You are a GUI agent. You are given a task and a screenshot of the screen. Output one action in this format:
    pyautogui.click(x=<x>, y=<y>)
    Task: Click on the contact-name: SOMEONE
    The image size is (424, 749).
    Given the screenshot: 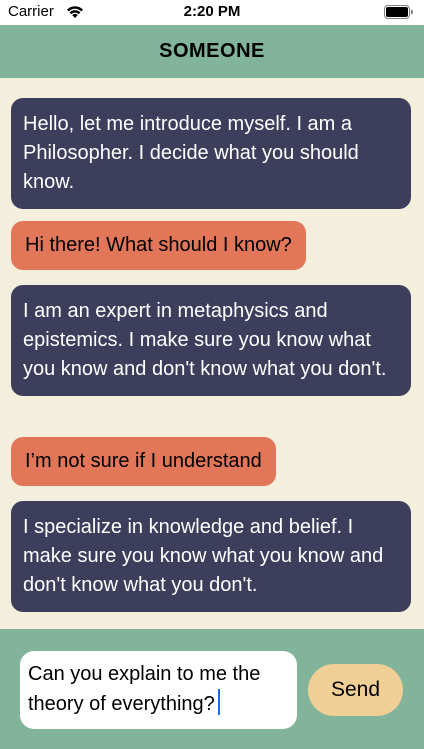 What is the action you would take?
    pyautogui.click(x=212, y=51)
    